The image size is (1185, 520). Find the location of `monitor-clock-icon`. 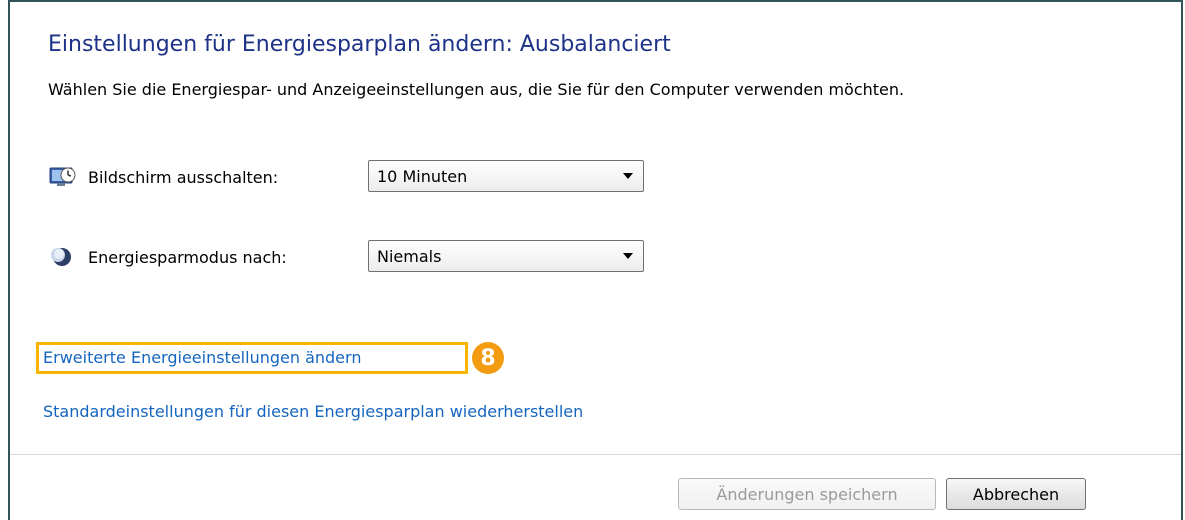

monitor-clock-icon is located at coordinates (63, 177).